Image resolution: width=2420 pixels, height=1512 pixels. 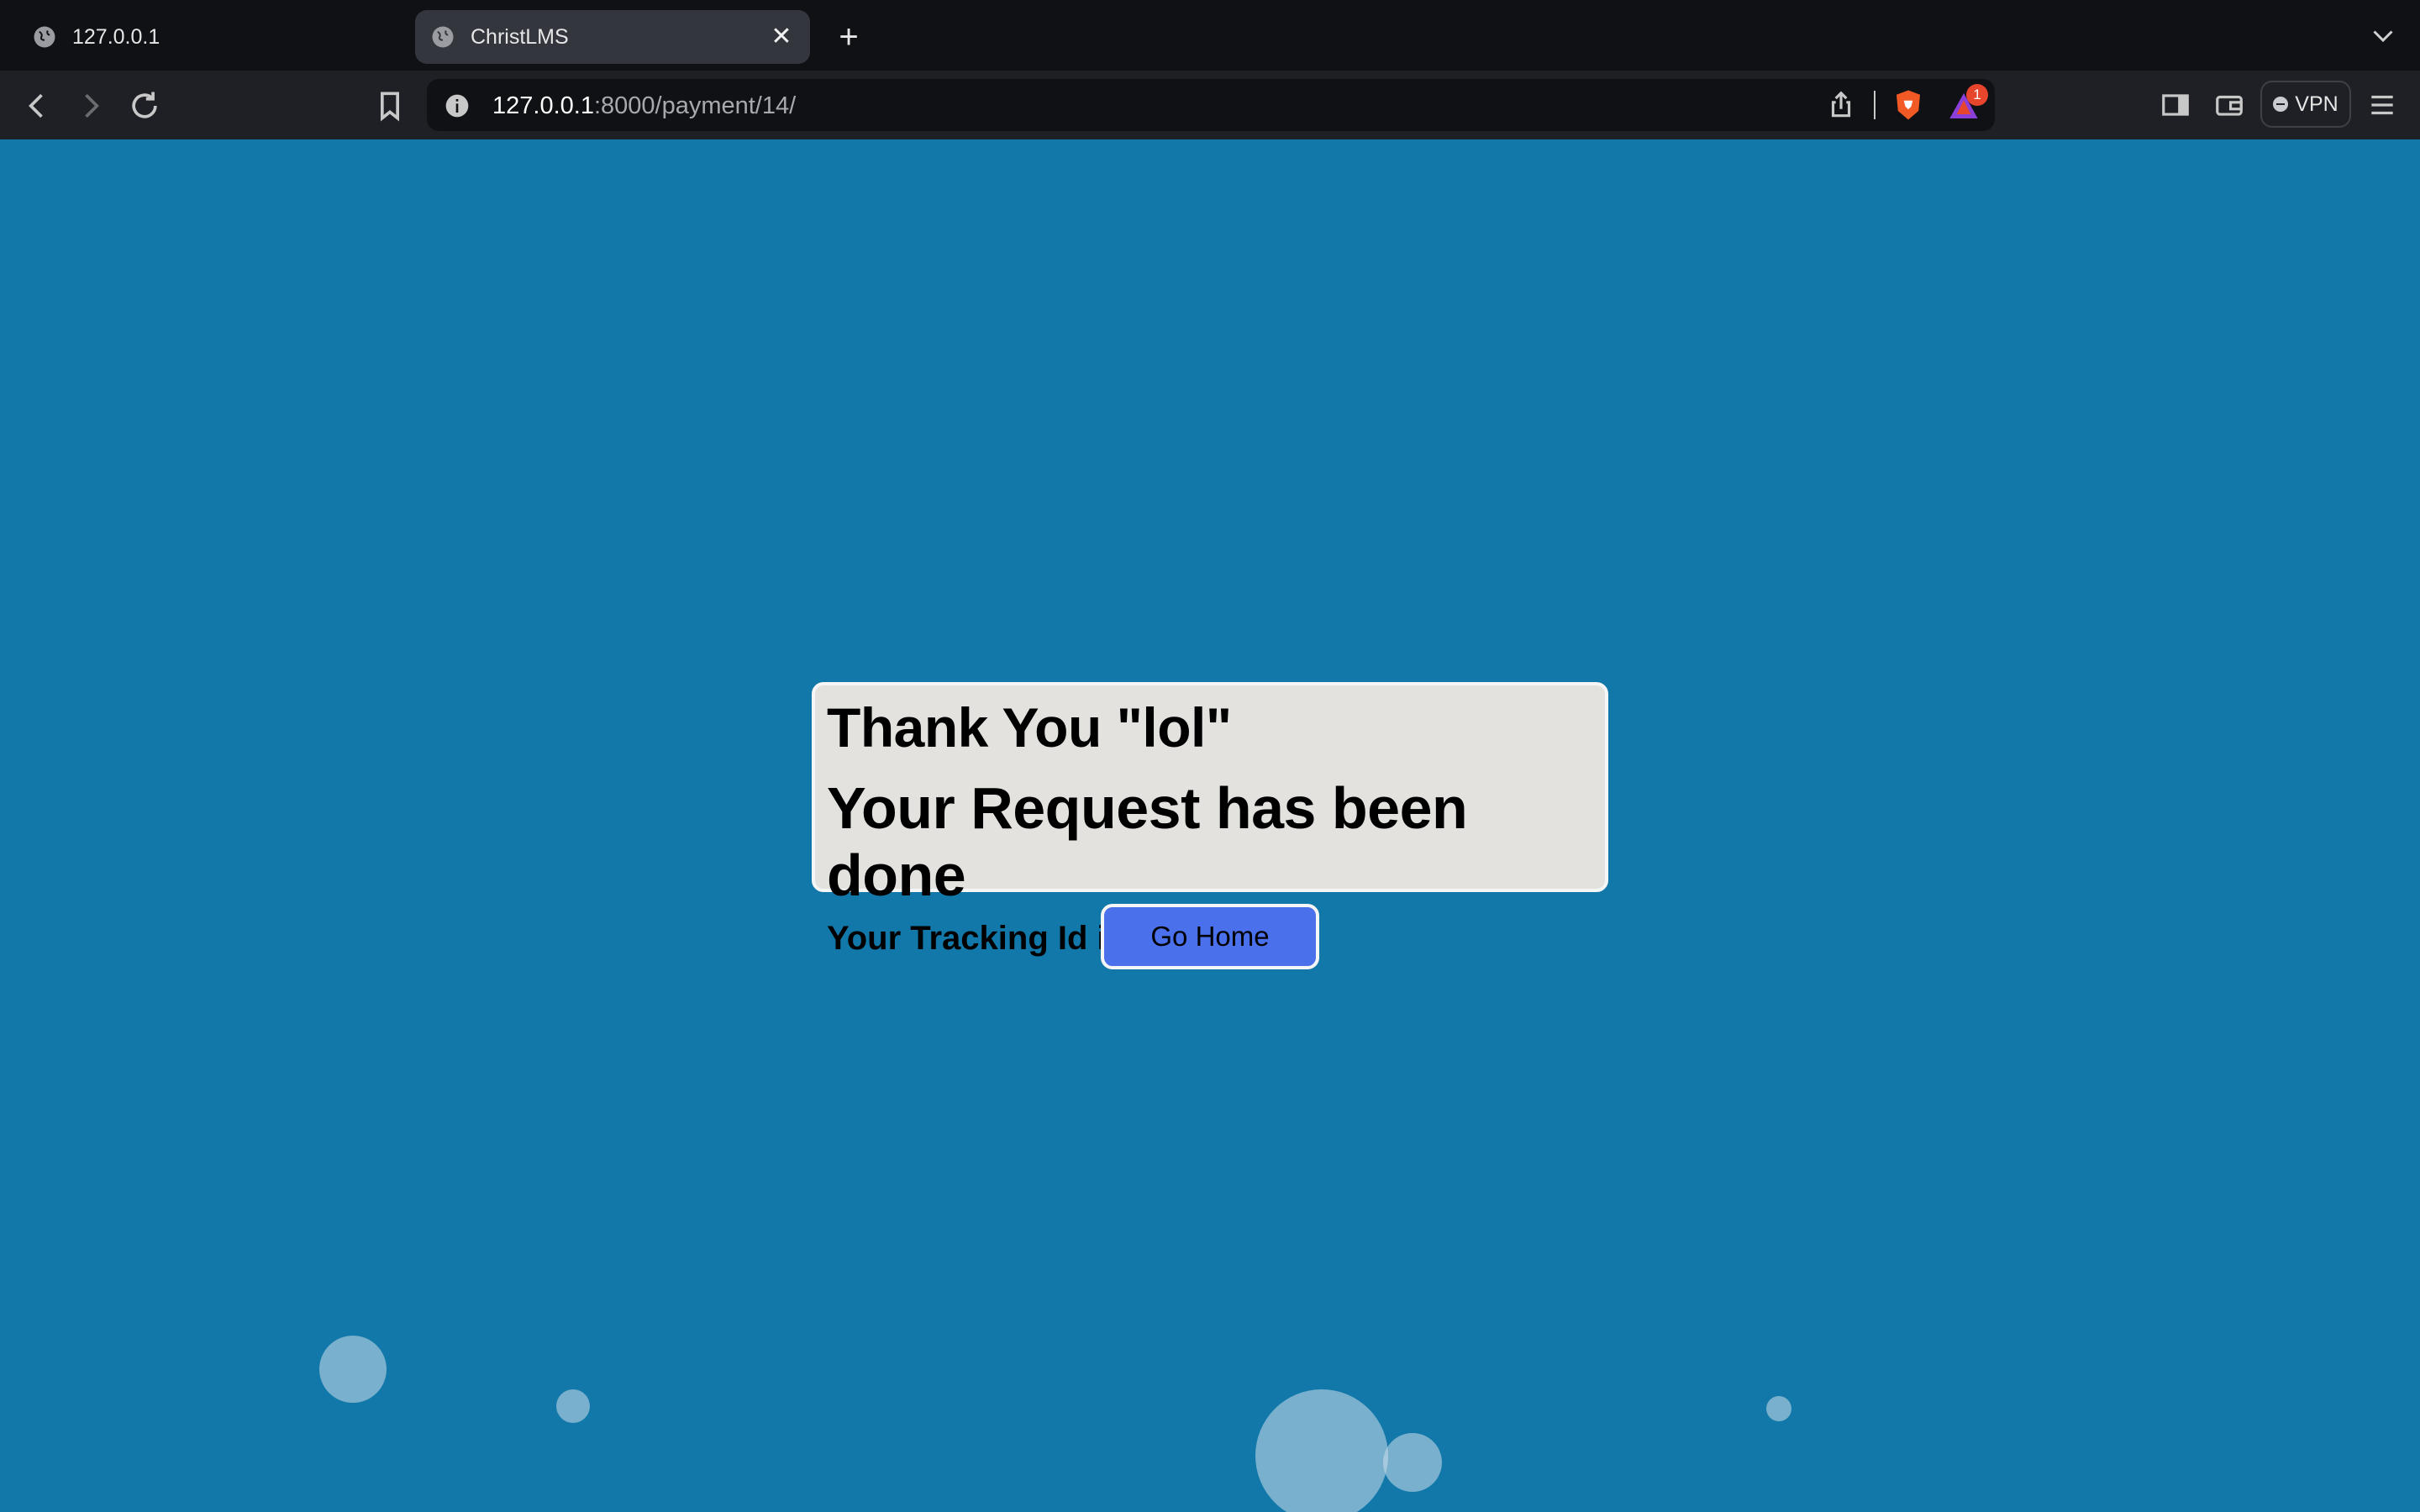 I want to click on vpn-label: VPN, so click(x=2316, y=104).